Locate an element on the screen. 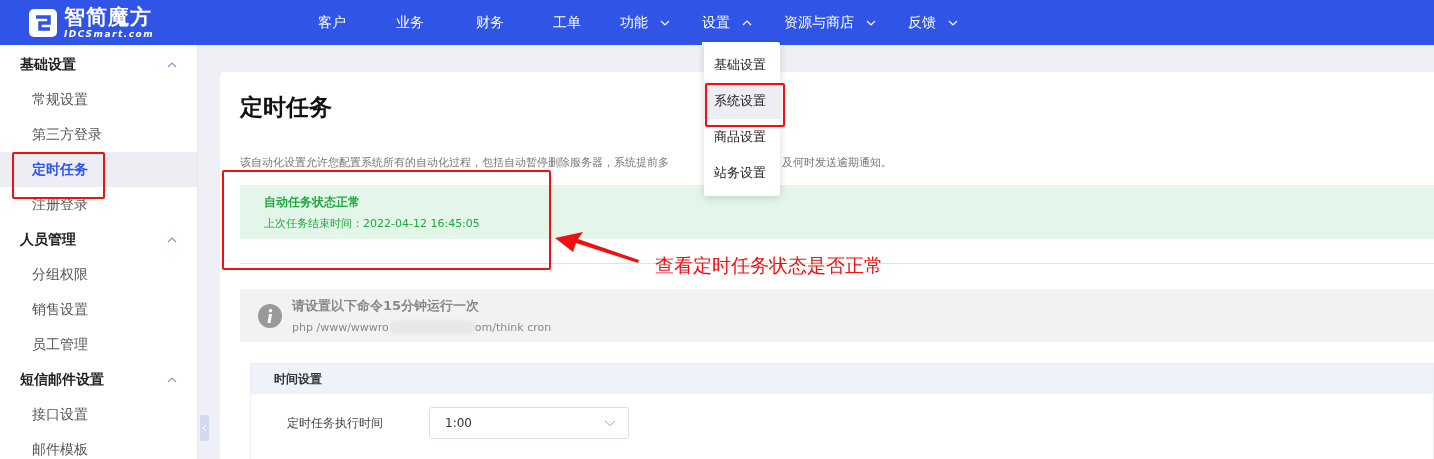 This screenshot has height=459, width=1434. nav-tab: 工单 is located at coordinates (567, 22).